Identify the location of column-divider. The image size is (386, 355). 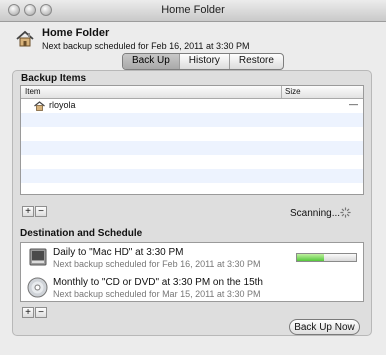
(281, 92).